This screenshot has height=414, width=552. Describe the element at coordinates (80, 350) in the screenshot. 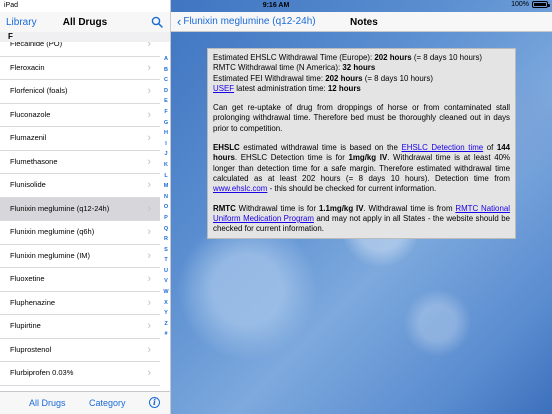

I see `list-item: Fluprostenol ›` at that location.